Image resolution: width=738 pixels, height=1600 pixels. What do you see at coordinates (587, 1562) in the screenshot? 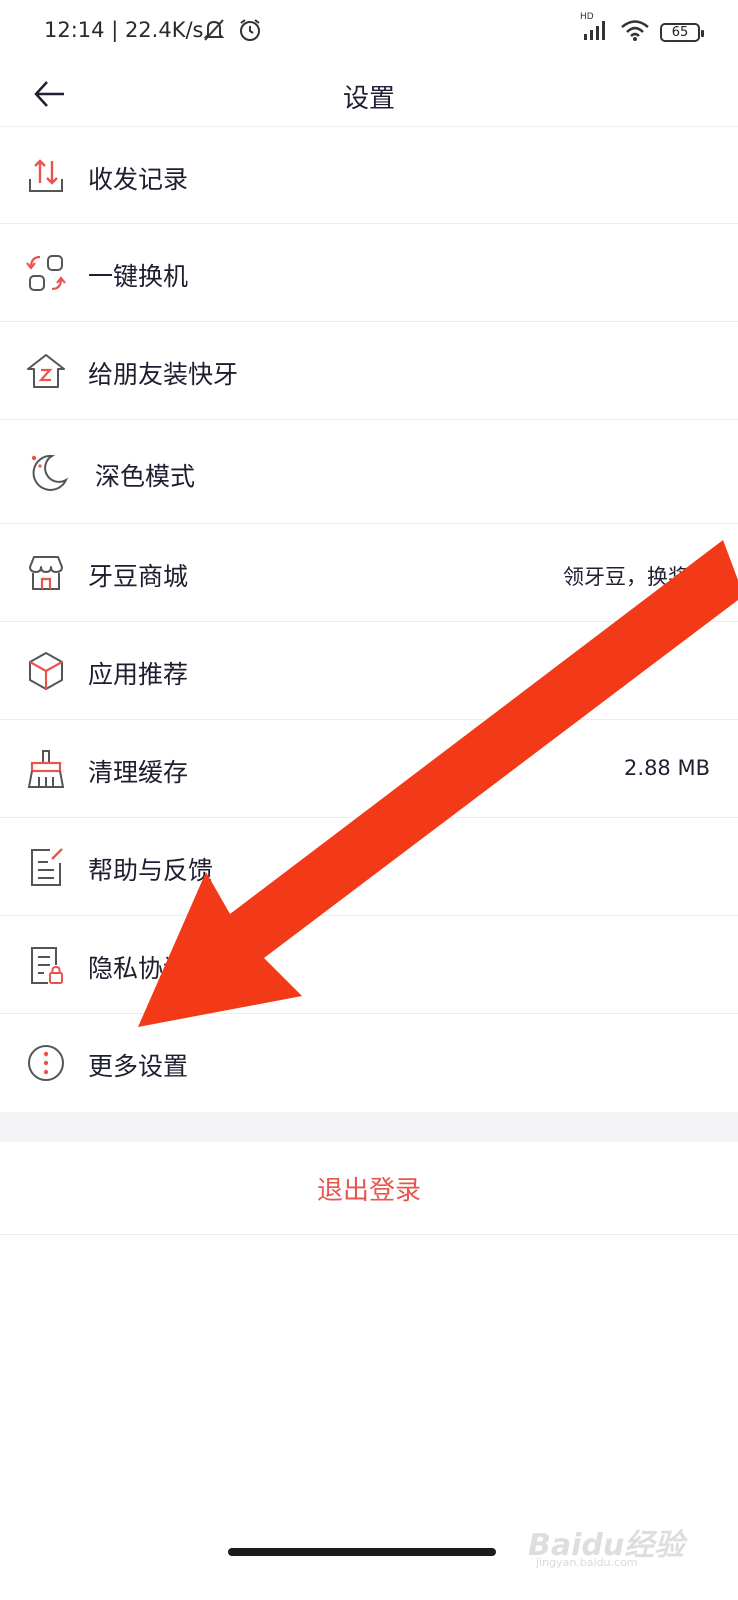
I see `watermark-url: jingyan.baidu.com` at bounding box center [587, 1562].